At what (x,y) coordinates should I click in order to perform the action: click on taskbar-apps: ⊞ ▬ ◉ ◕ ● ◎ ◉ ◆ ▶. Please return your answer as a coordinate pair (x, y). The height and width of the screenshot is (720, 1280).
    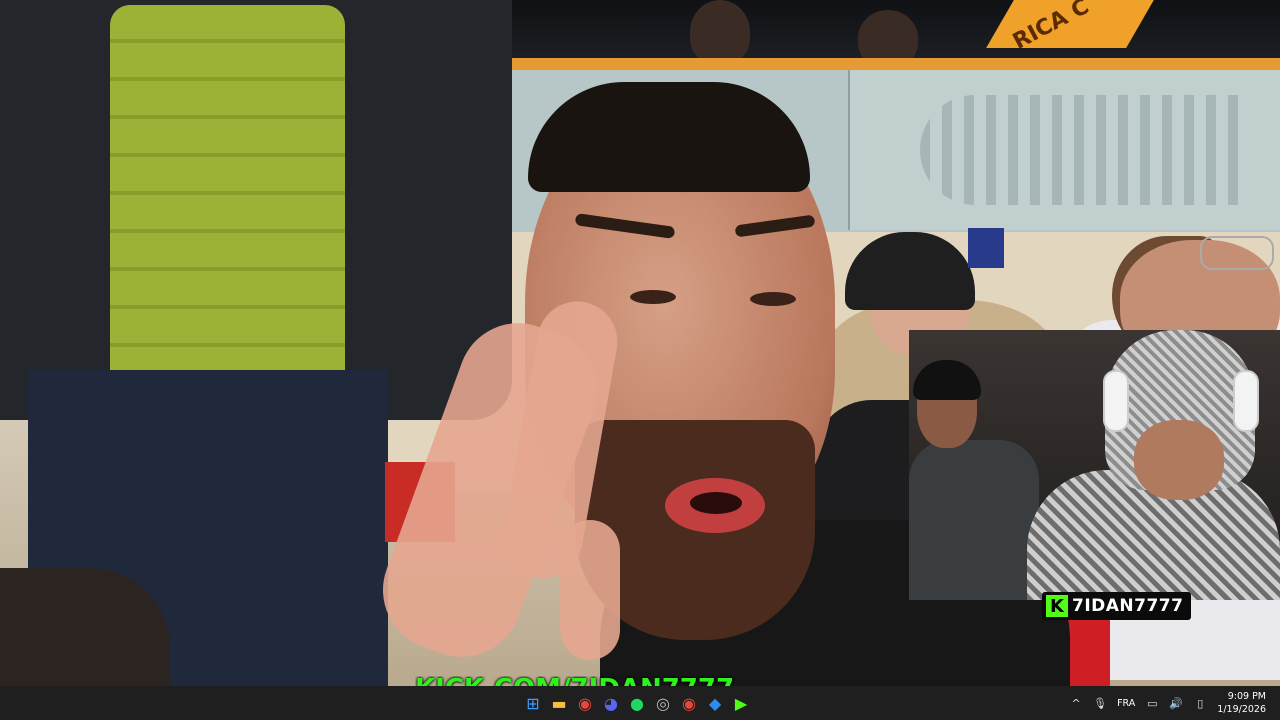
    Looking at the image, I should click on (637, 703).